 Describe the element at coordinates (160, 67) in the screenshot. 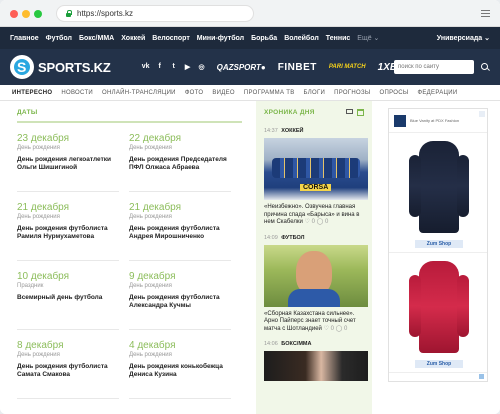

I see `facebook-icon: f` at that location.